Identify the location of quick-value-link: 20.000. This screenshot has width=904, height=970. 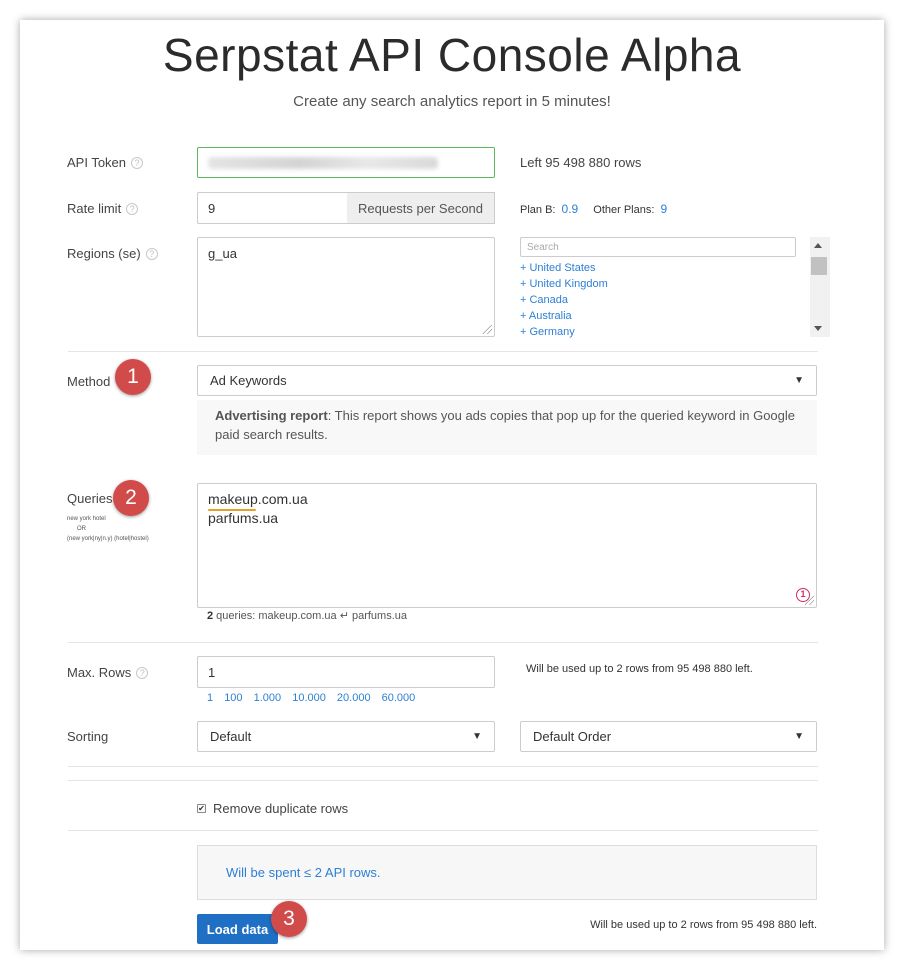
(354, 698).